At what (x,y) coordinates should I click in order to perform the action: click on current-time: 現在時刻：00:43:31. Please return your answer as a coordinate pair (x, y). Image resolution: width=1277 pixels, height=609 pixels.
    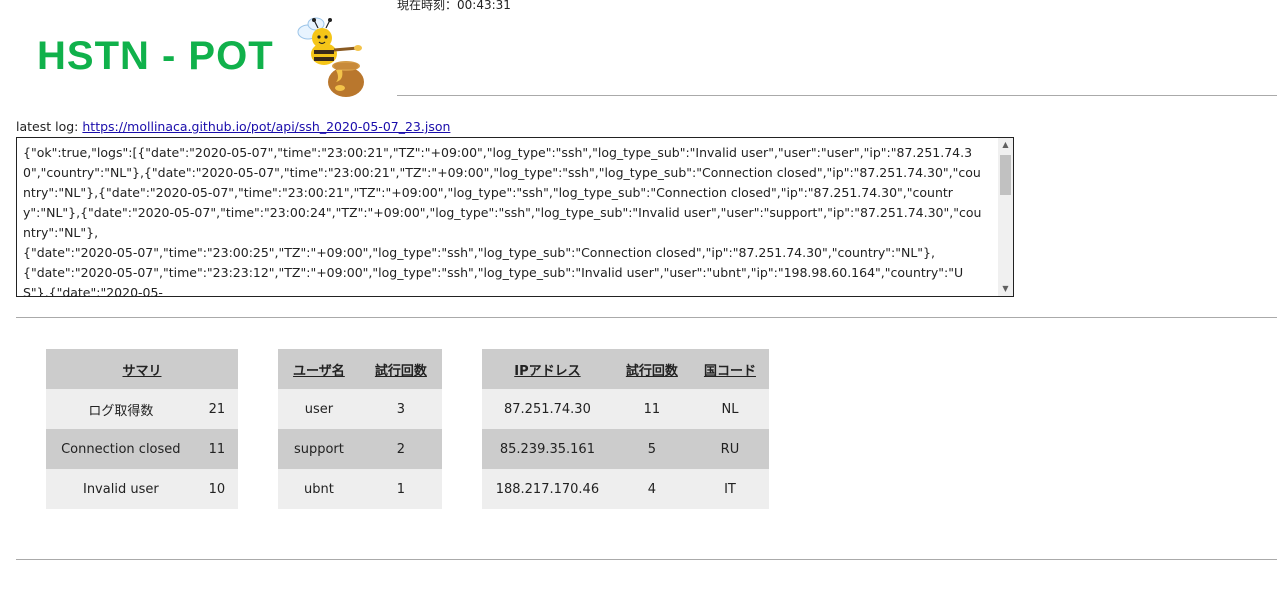
    Looking at the image, I should click on (454, 6).